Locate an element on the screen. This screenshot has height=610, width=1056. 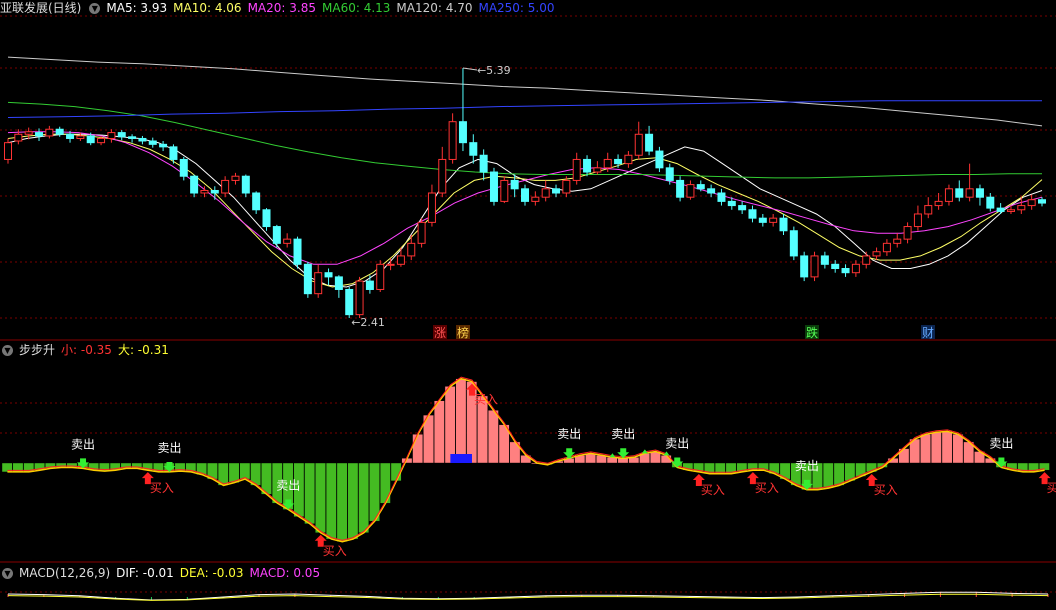
ma-line-ma120 is located at coordinates (525, 91).